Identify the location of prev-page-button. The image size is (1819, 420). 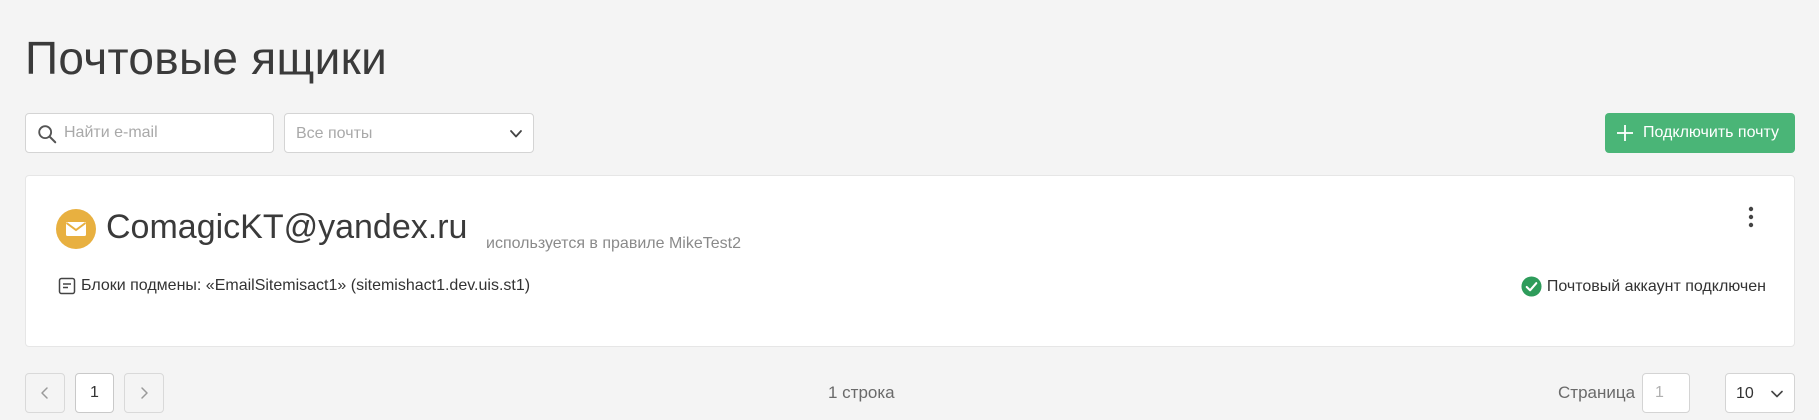
(45, 393).